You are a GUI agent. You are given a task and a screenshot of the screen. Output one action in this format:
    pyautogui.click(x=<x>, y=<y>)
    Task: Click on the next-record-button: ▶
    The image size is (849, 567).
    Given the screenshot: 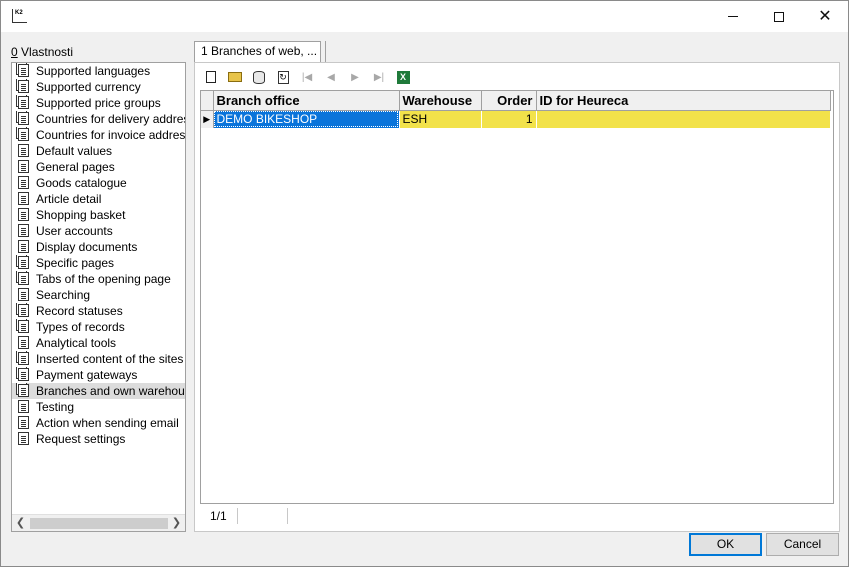 What is the action you would take?
    pyautogui.click(x=355, y=77)
    